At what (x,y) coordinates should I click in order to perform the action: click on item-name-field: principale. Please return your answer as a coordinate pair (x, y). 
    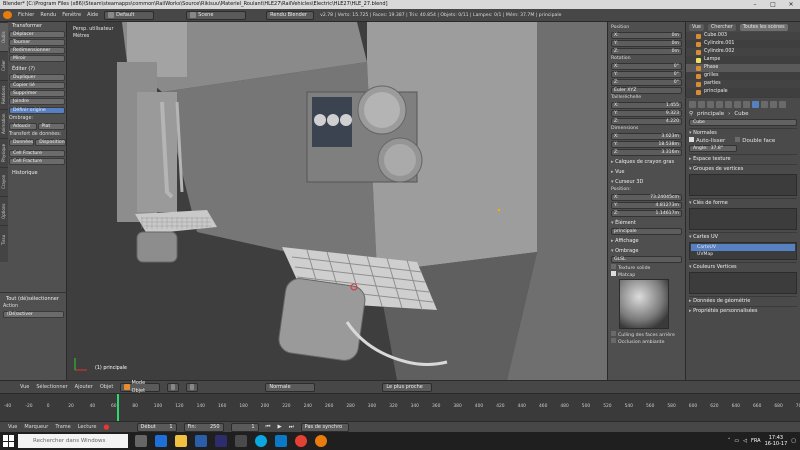
    Looking at the image, I should click on (646, 231).